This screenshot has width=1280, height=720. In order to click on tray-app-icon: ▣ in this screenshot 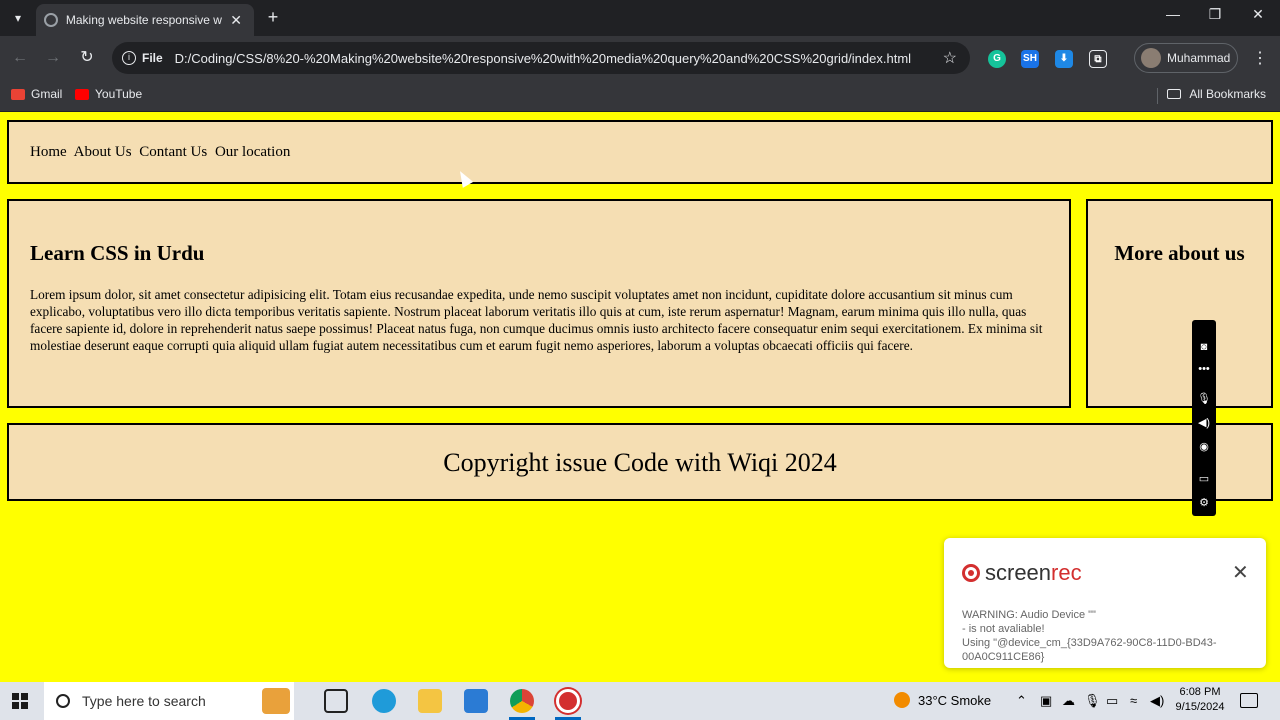, I will do `click(1046, 701)`.